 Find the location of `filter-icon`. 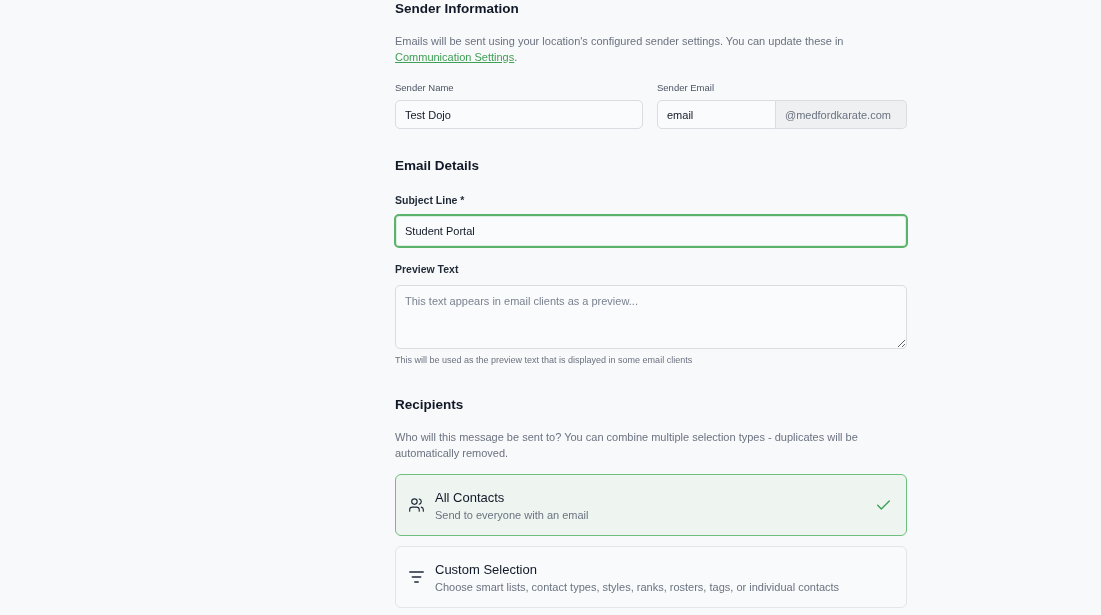

filter-icon is located at coordinates (416, 577).